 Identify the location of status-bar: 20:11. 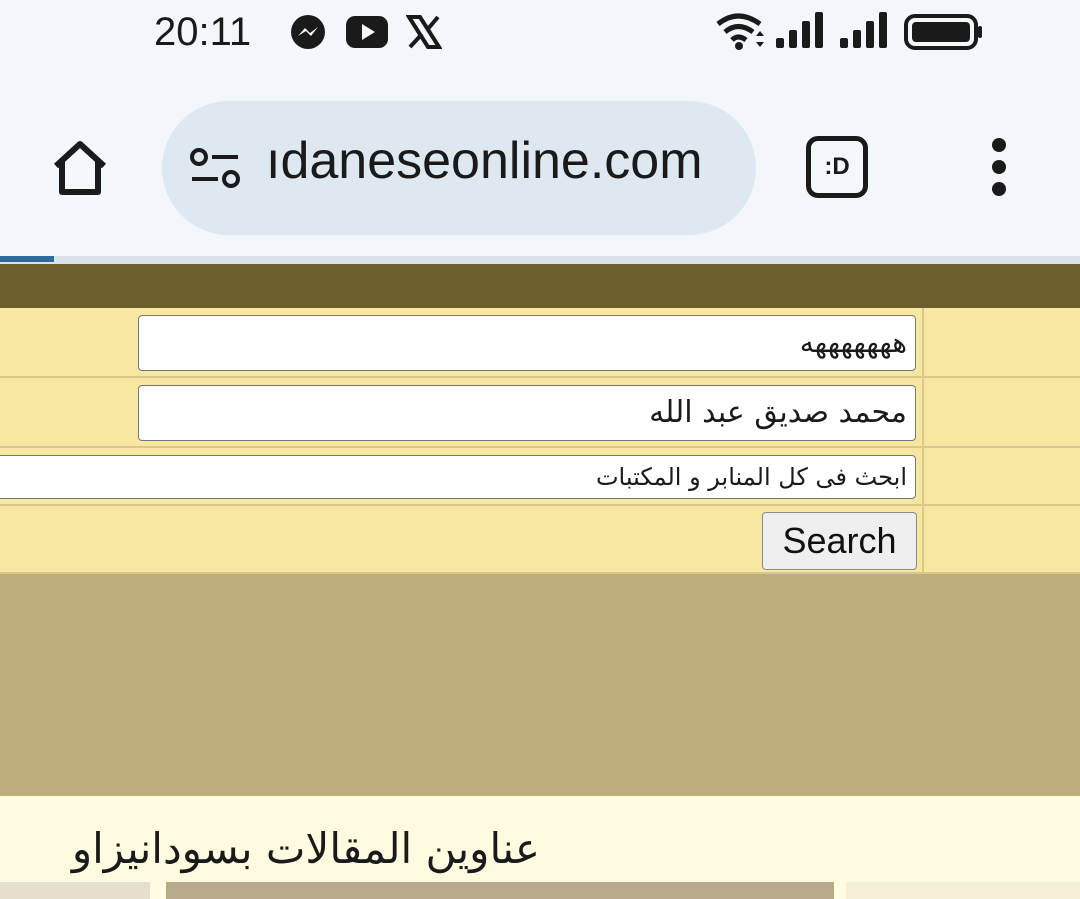
(540, 33).